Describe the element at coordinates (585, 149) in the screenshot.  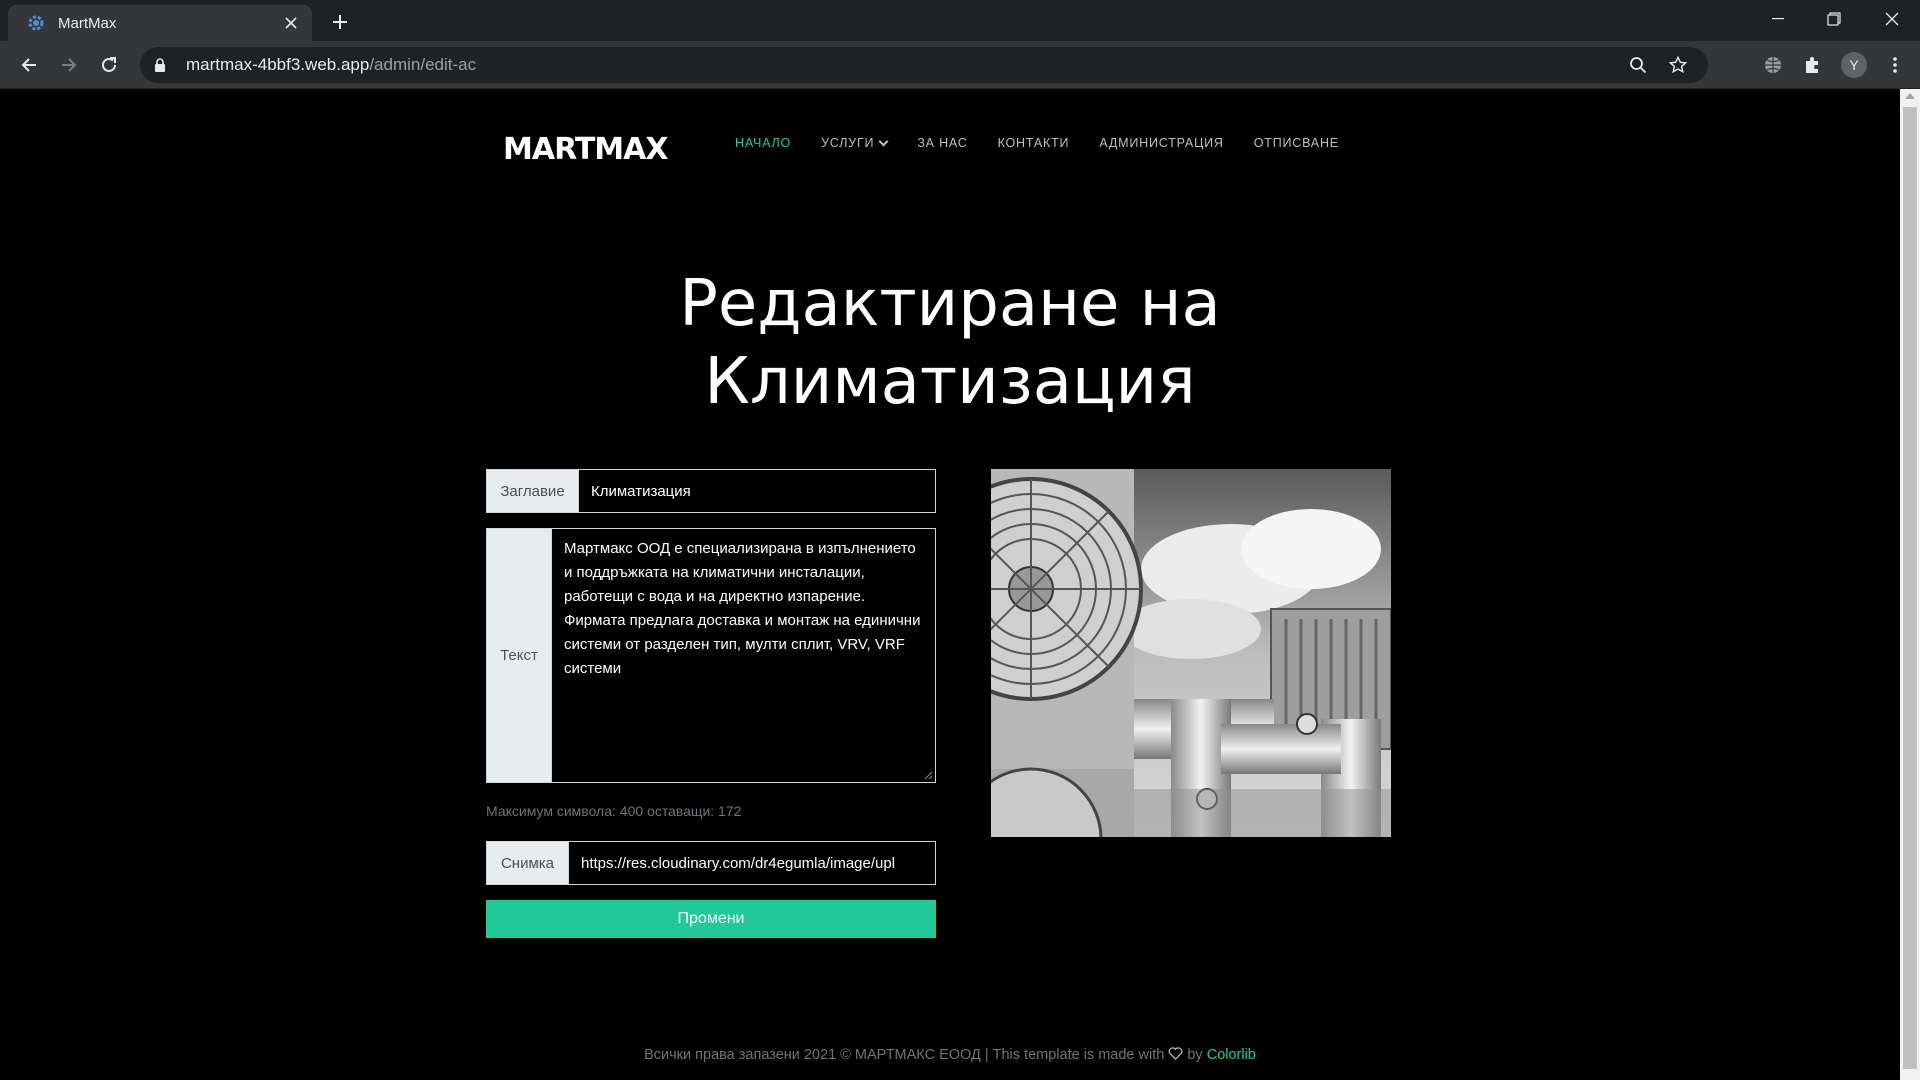
I see `site-logo: MARTMAX` at that location.